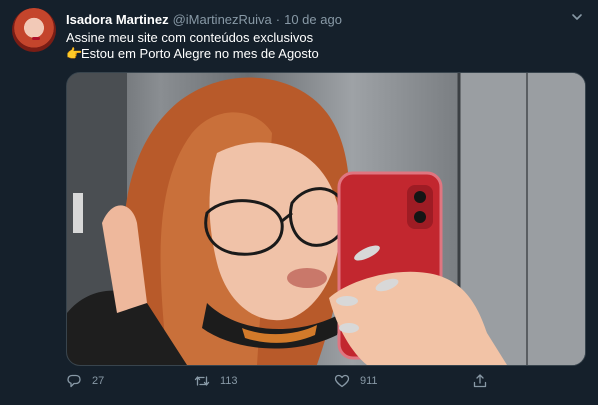 This screenshot has height=405, width=598. Describe the element at coordinates (200, 53) in the screenshot. I see `tweet-text-line-2-content: Estou em Porto Alegre no mes de Agosto` at that location.